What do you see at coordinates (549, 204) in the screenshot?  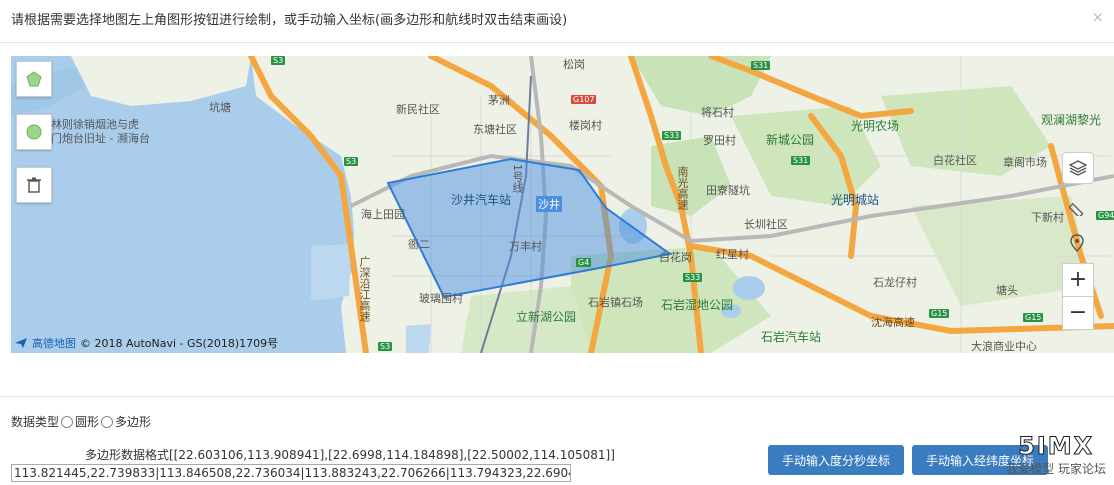 I see `map-label: 沙井` at bounding box center [549, 204].